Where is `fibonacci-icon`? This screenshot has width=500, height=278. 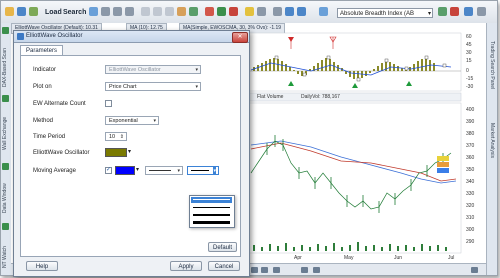 fibonacci-icon is located at coordinates (181, 11).